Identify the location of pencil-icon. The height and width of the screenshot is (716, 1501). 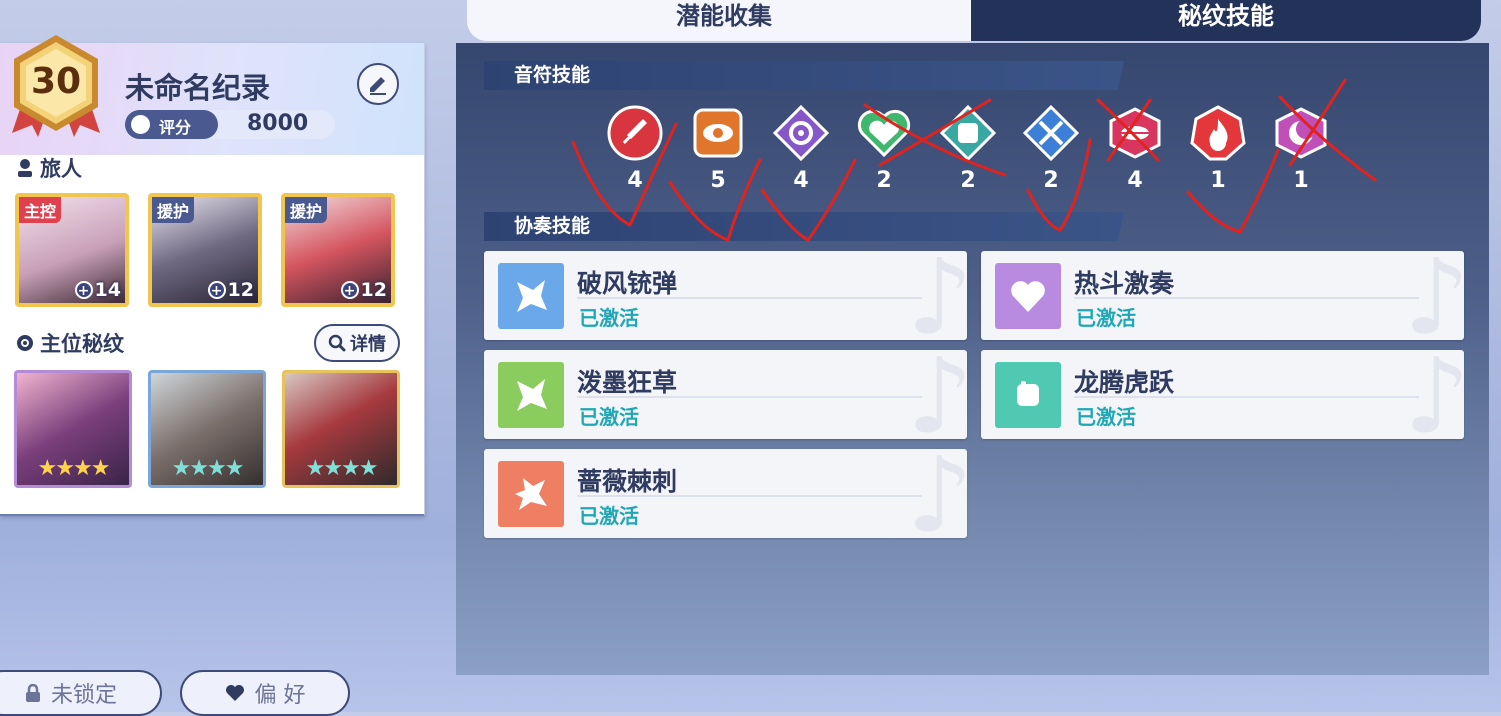
(378, 86).